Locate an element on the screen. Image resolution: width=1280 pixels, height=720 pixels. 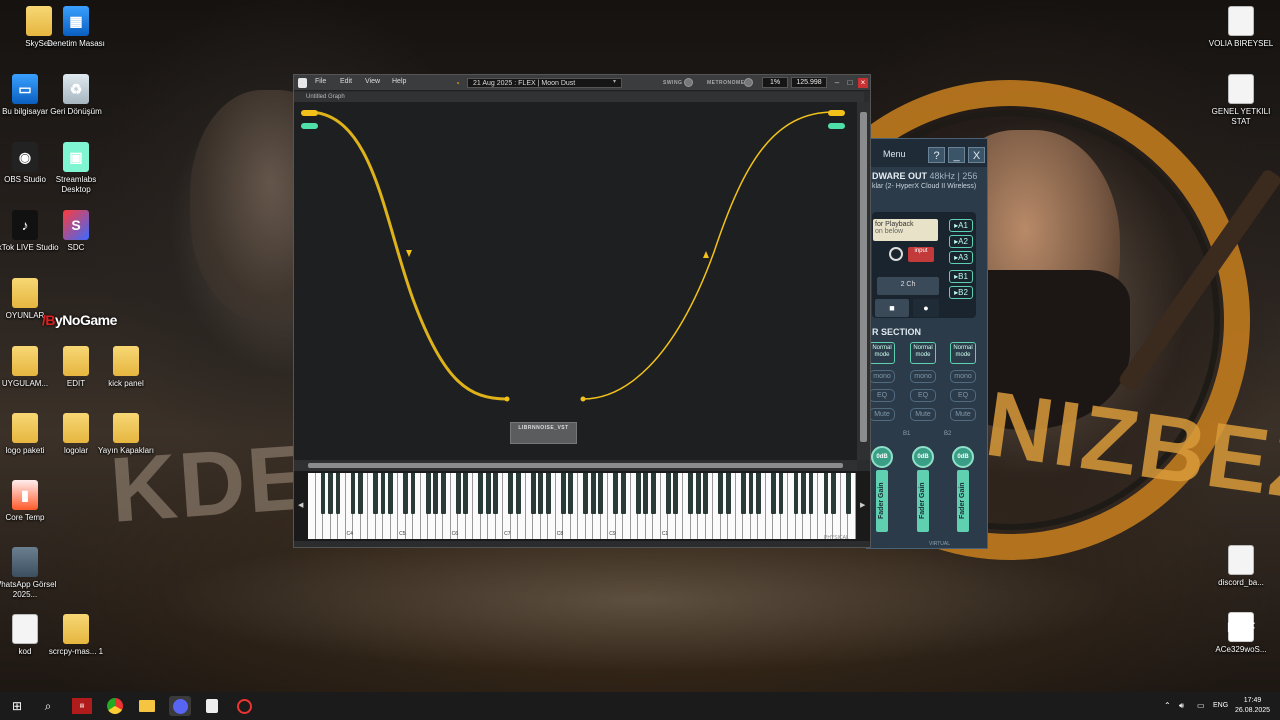
horizontal-scroll-thumb is located at coordinates (575, 465).